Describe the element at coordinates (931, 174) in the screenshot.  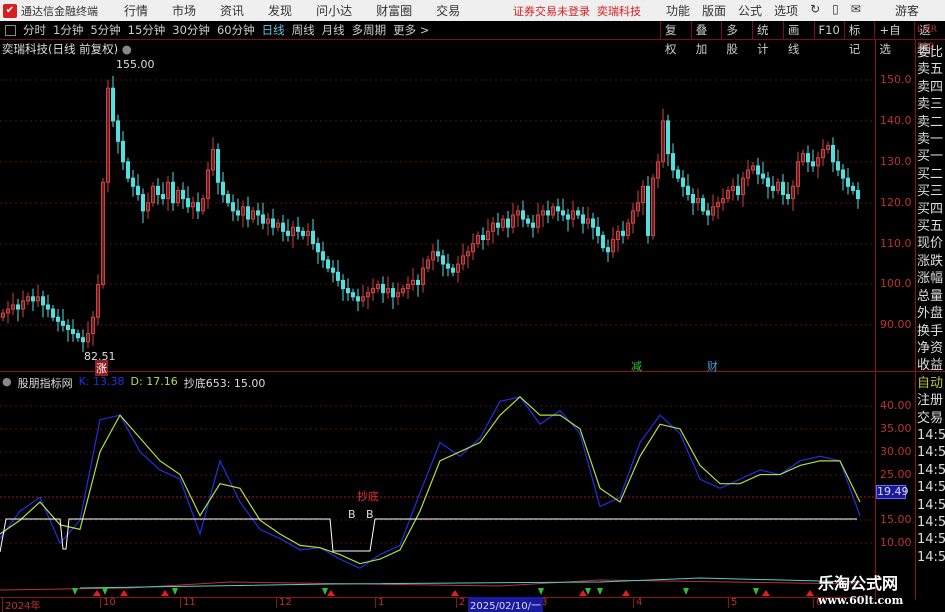
I see `side-item: 买二` at that location.